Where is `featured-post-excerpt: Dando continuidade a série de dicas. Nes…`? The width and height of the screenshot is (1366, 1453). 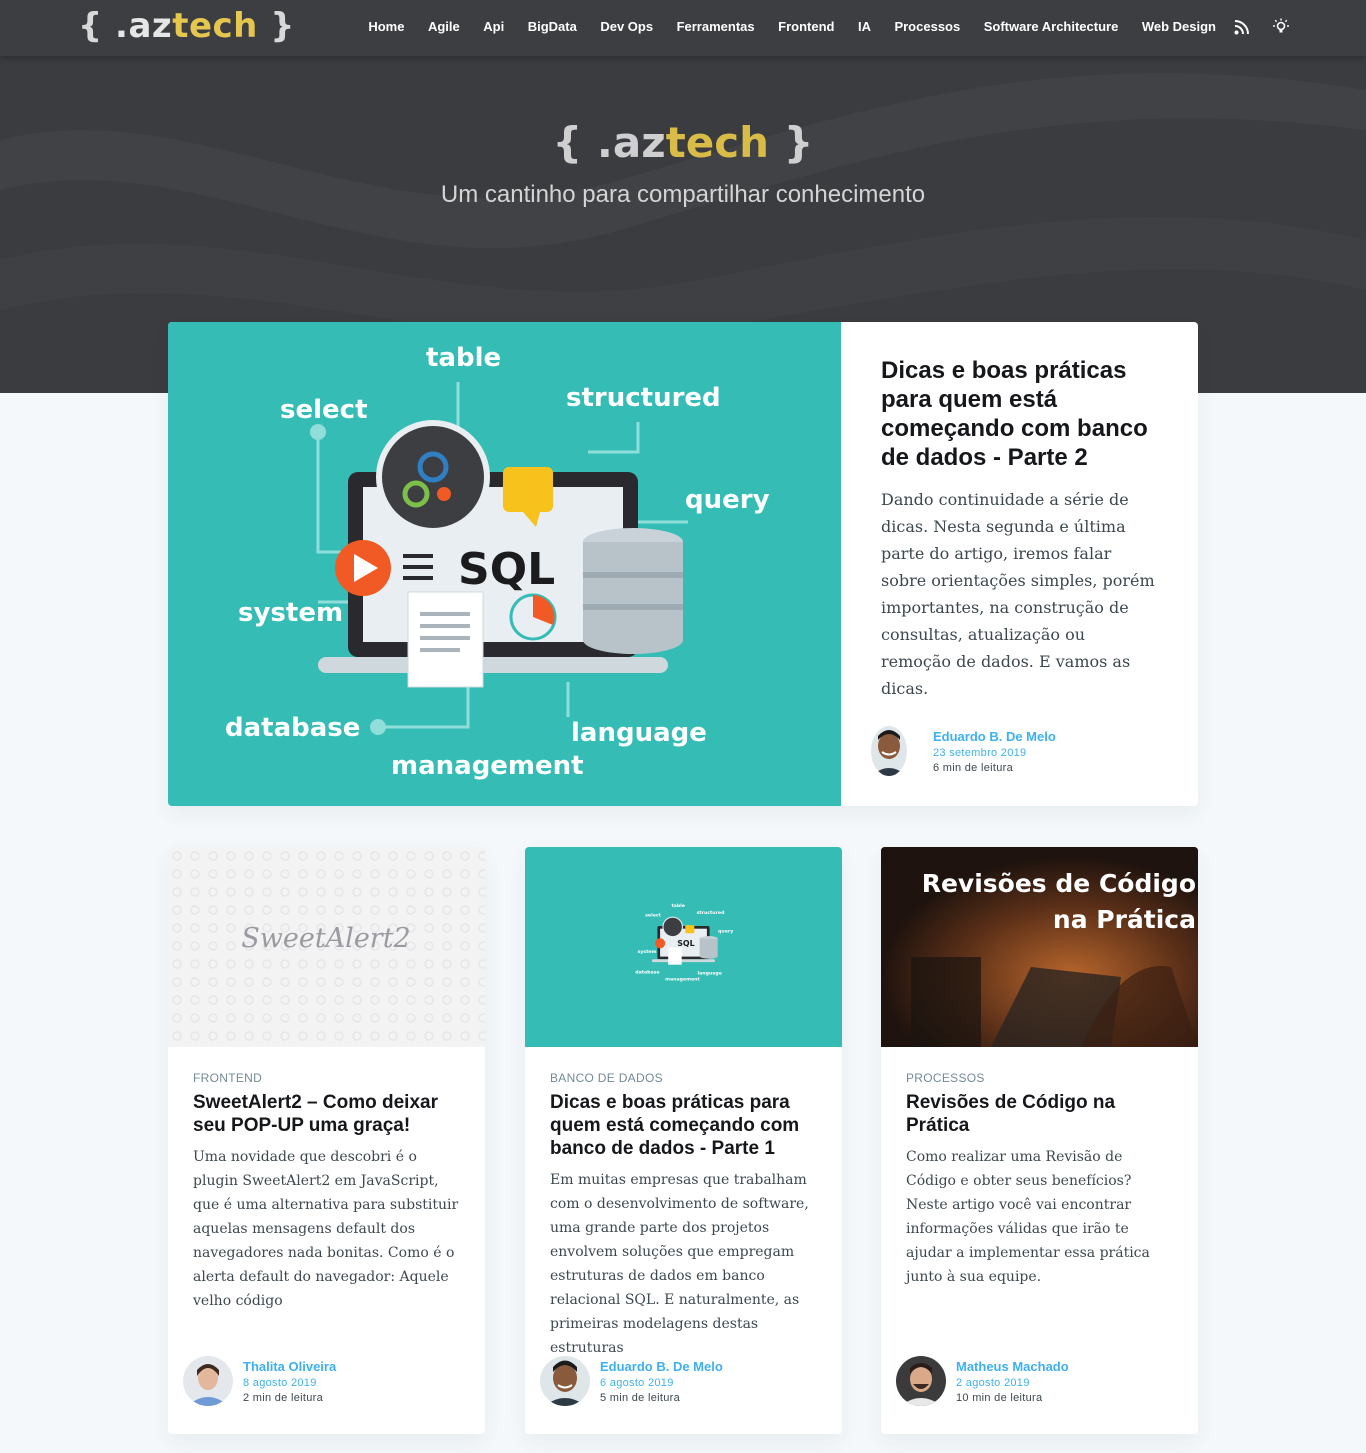
featured-post-excerpt: Dando continuidade a série de dicas. Nes… is located at coordinates (1018, 594).